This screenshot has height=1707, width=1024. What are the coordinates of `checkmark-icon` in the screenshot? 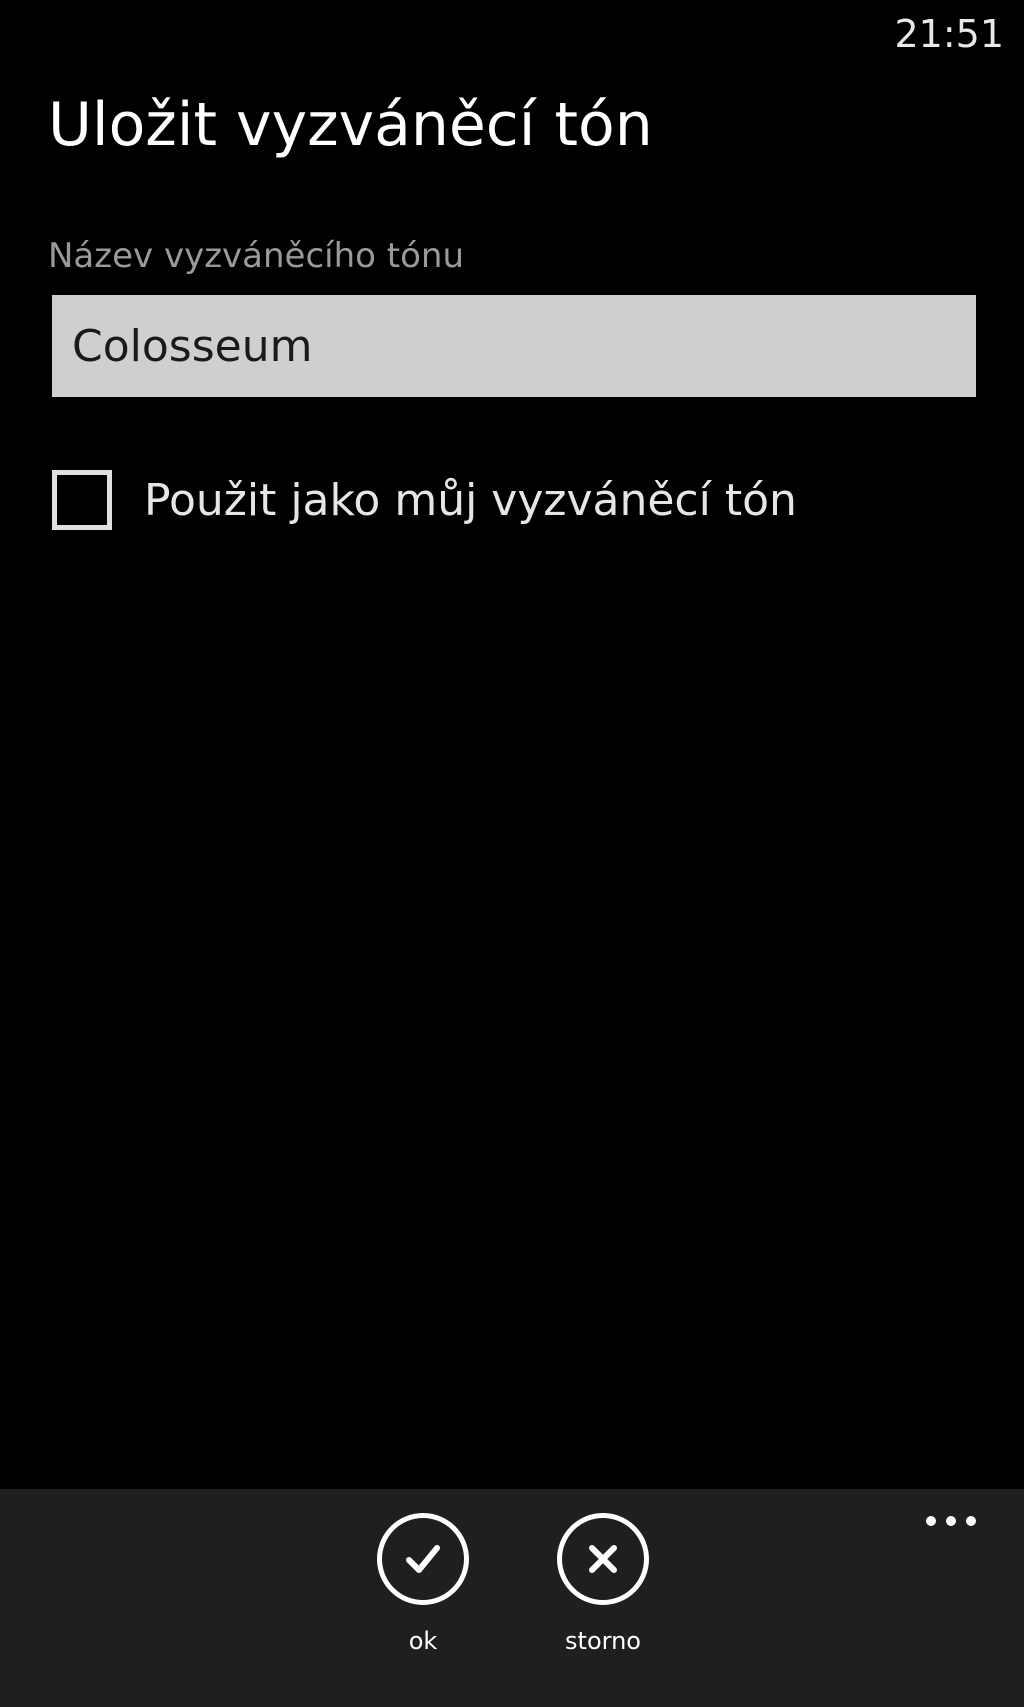 It's located at (423, 1559).